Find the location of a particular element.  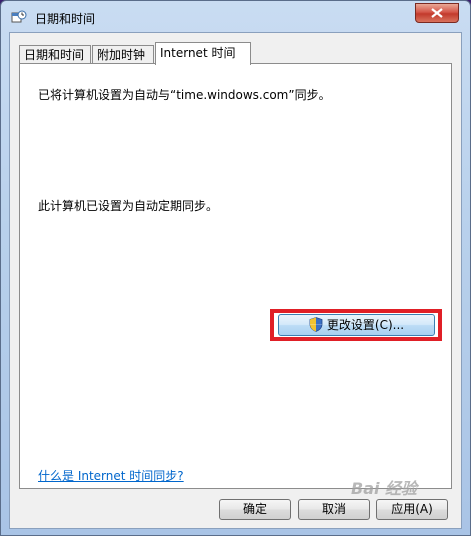

sync-status-text: 已将计算机设置为自动与“time.windows.com”同步。 is located at coordinates (184, 95).